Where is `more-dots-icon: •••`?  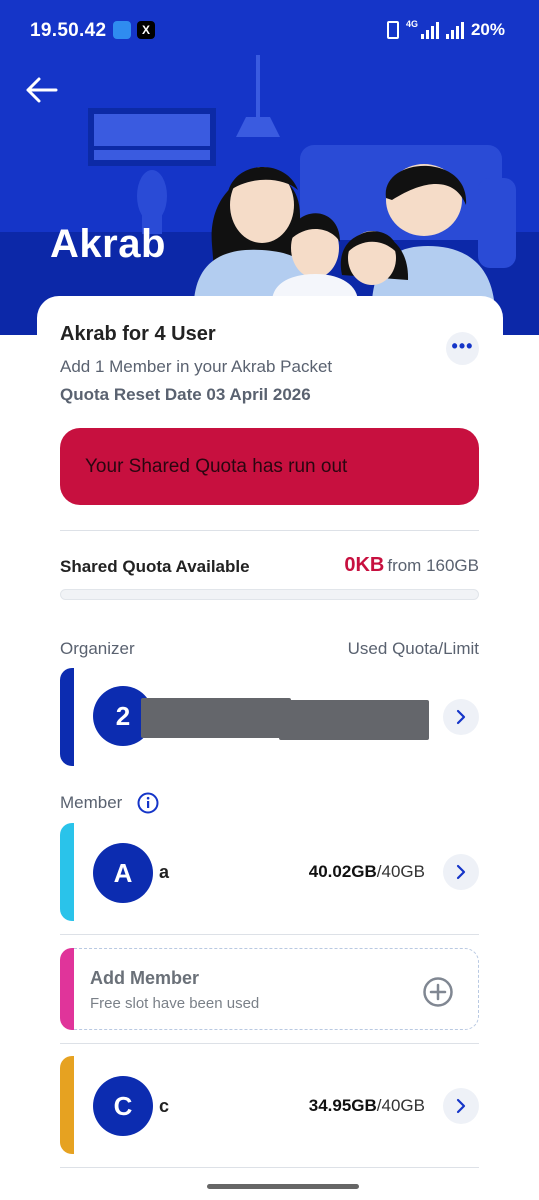
more-dots-icon: ••• is located at coordinates (462, 346).